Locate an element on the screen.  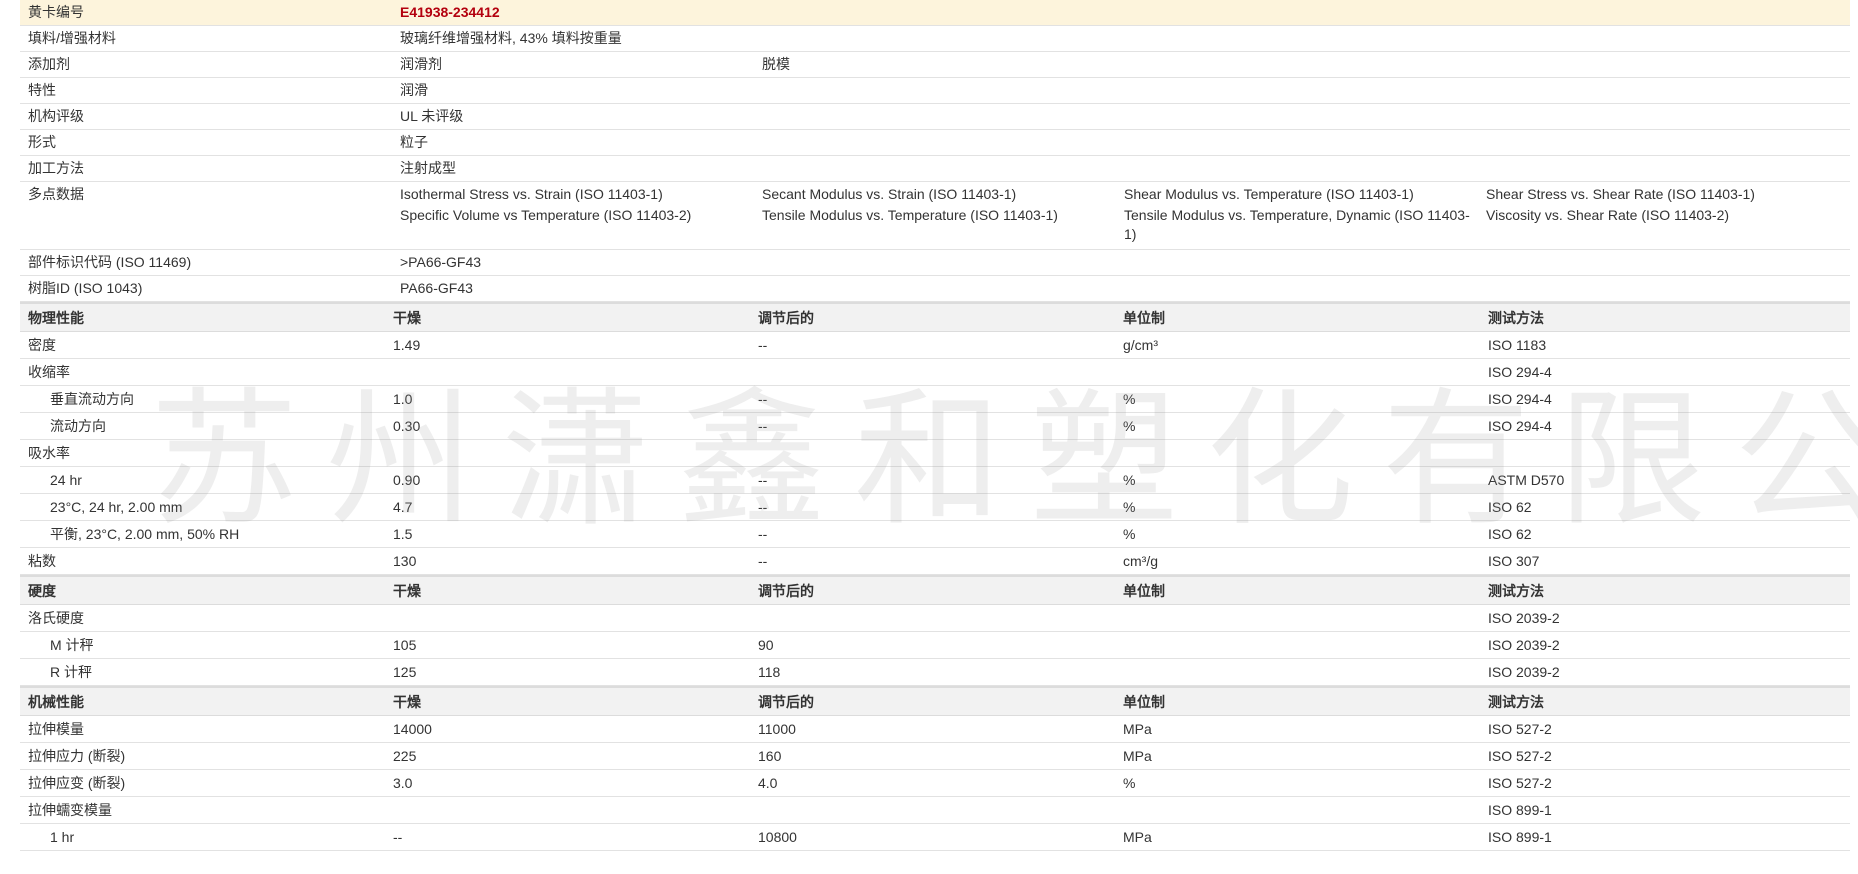
table-cell: 130 is located at coordinates (405, 561).